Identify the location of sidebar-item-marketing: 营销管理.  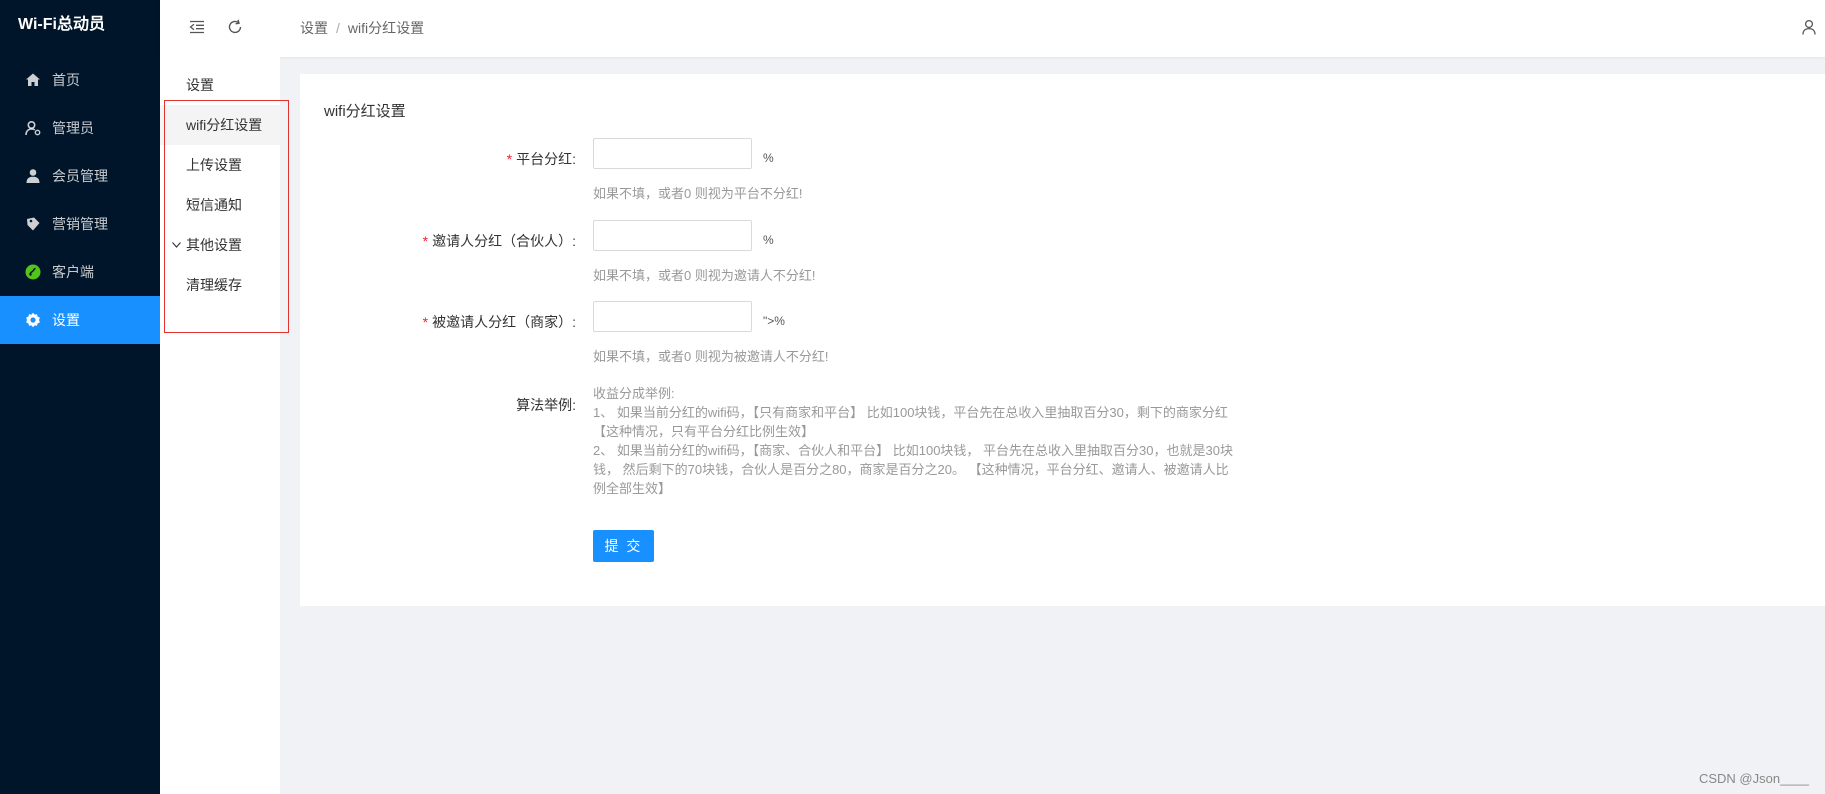
(80, 224).